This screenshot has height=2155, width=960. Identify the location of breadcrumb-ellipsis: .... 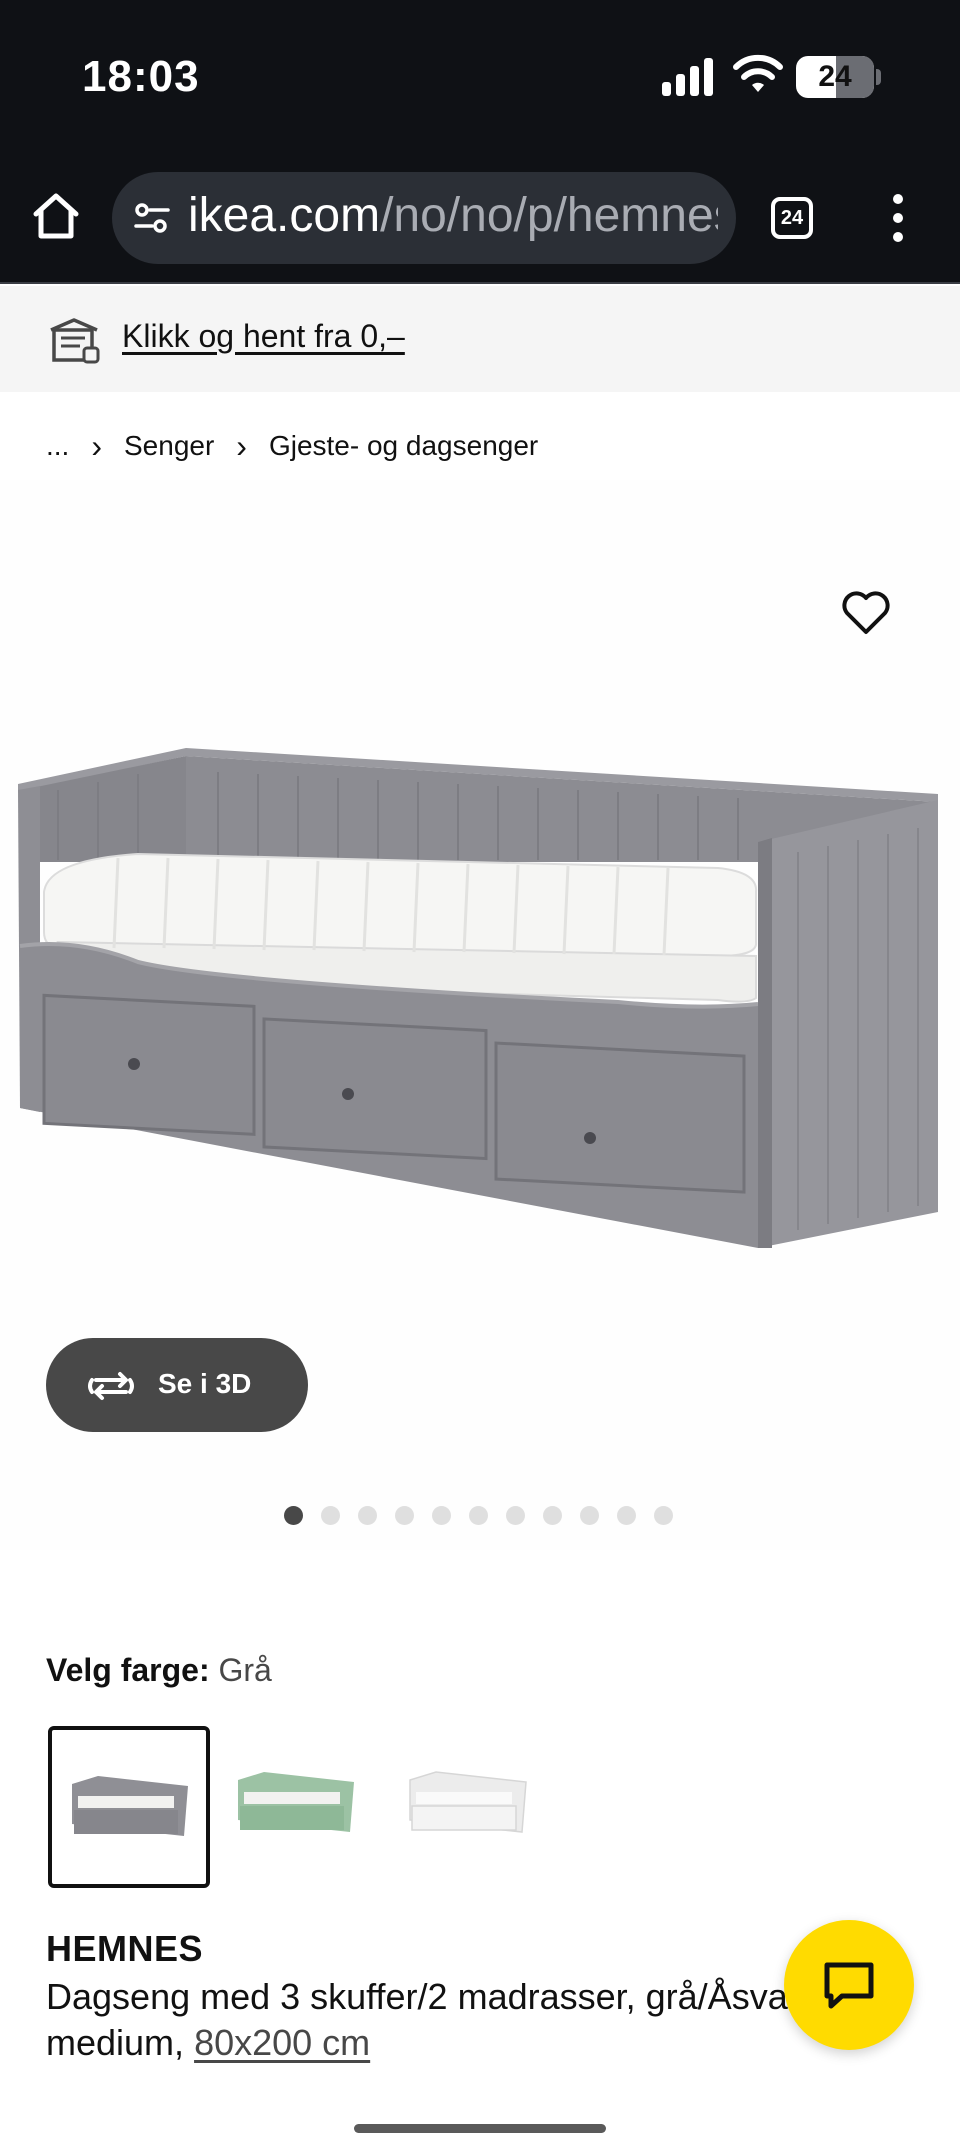
(57, 446).